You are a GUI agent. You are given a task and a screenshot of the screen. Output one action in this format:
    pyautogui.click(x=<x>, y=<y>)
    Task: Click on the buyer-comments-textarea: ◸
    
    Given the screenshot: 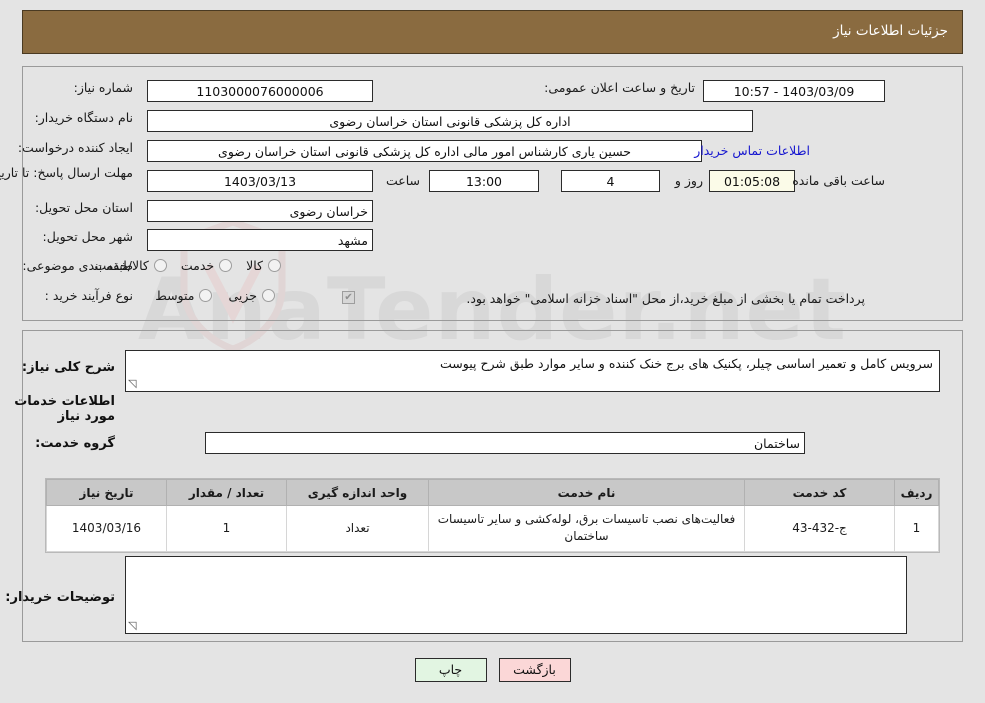 What is the action you would take?
    pyautogui.click(x=516, y=595)
    